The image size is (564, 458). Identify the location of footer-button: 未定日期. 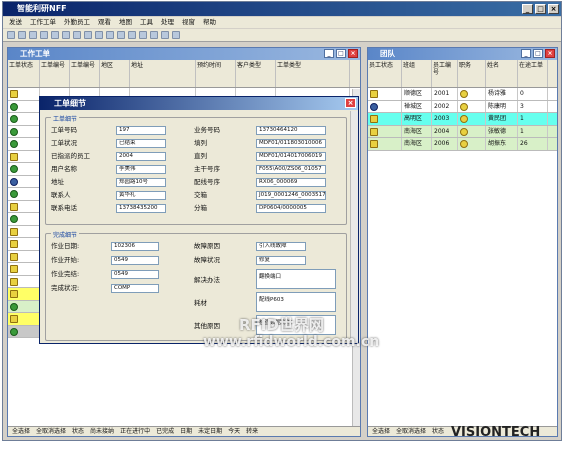
(210, 431).